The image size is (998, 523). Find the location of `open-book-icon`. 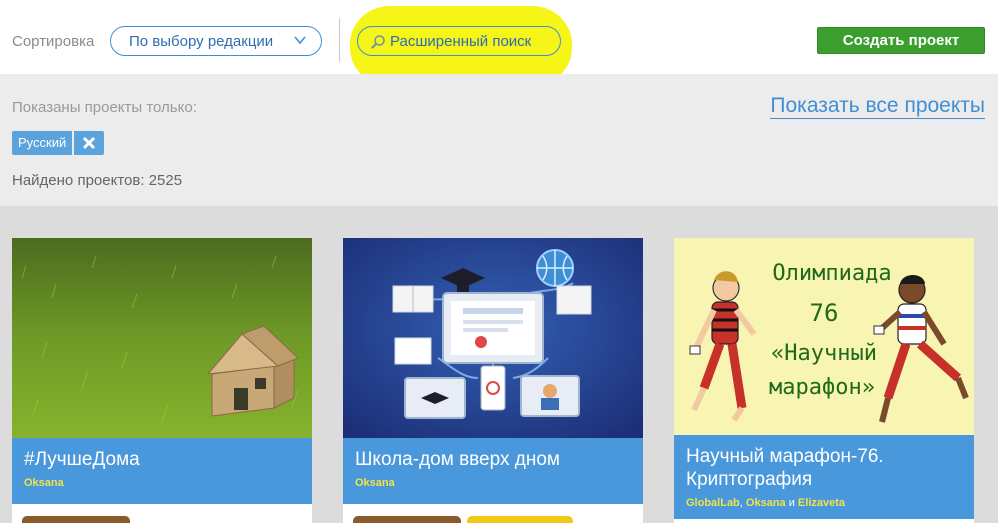

open-book-icon is located at coordinates (574, 300).